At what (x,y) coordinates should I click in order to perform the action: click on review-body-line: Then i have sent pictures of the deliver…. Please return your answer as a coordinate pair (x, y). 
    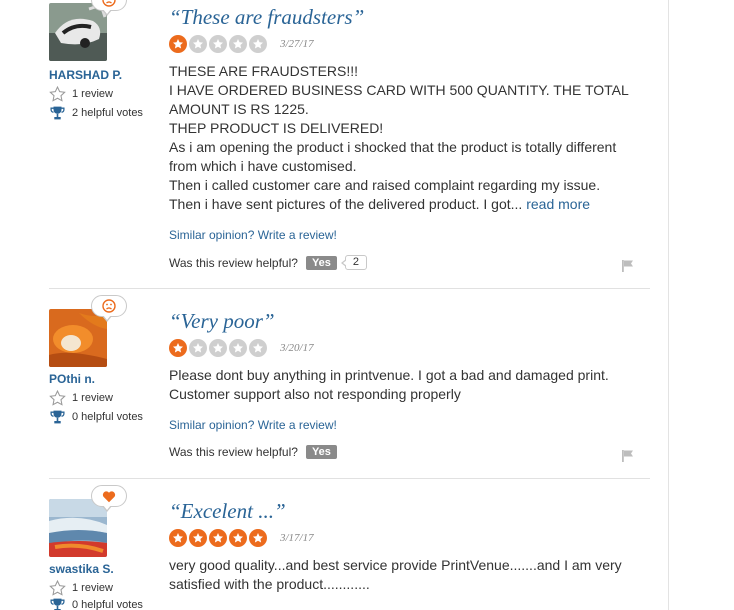
    Looking at the image, I should click on (346, 204).